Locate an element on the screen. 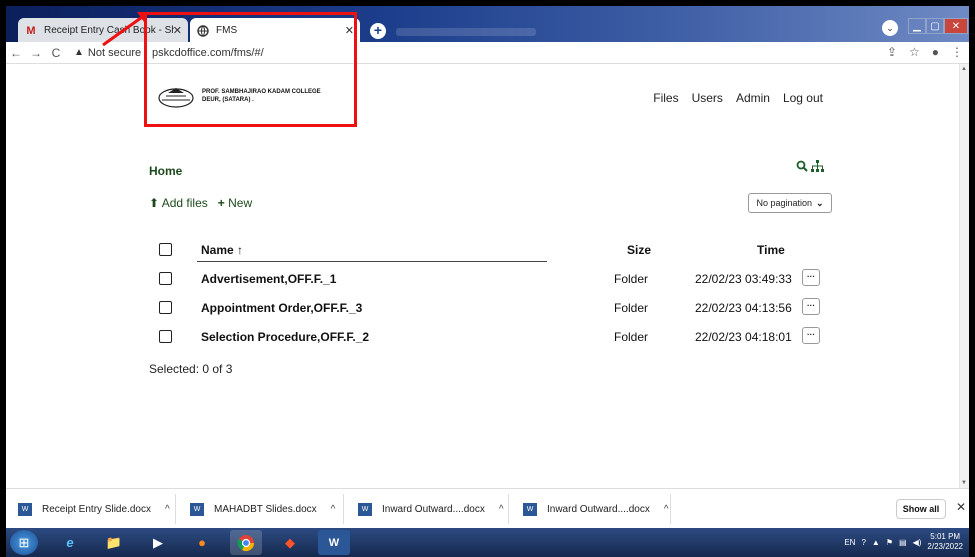  chrome-icon is located at coordinates (246, 542).